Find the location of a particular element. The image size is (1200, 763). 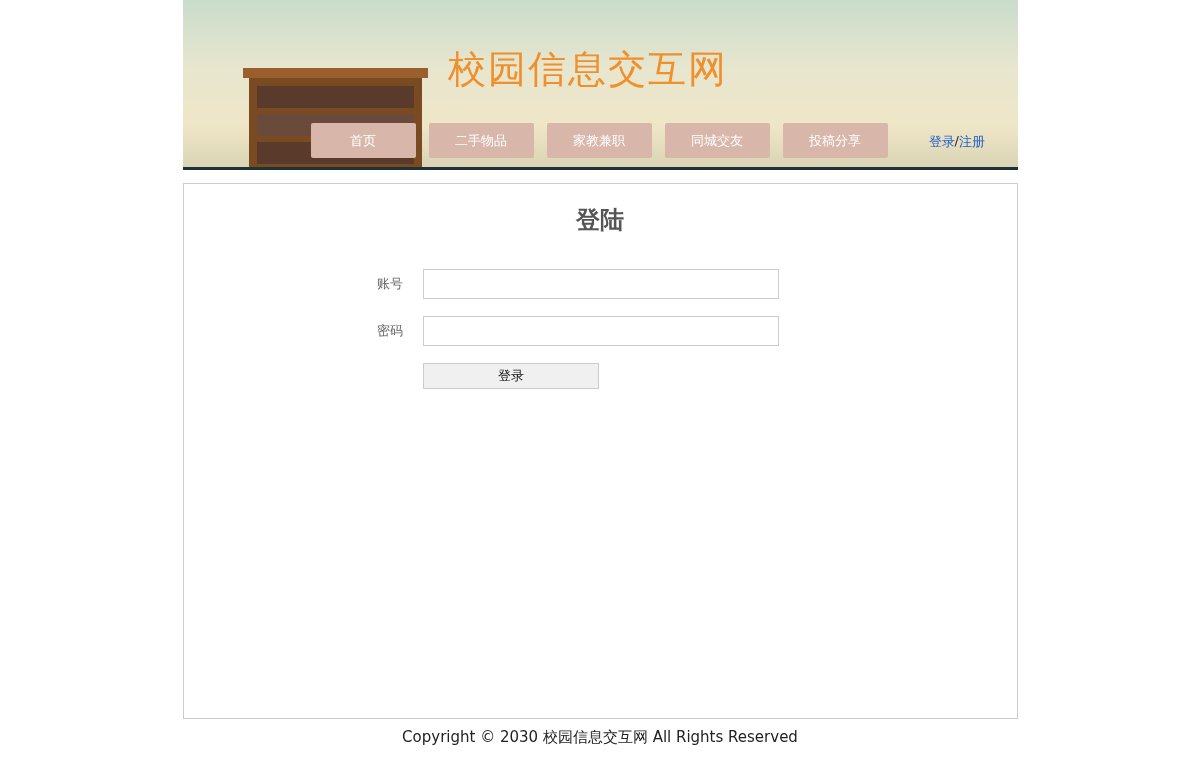

nav-button: 家教兼职 is located at coordinates (599, 140).